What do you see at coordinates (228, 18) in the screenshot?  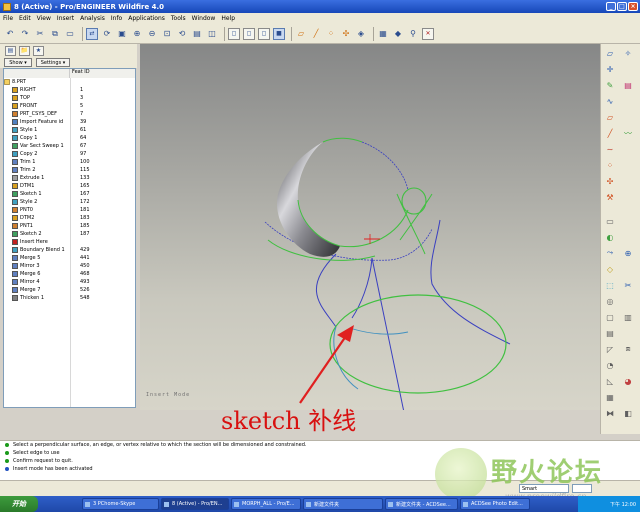 I see `menu-help: Help` at bounding box center [228, 18].